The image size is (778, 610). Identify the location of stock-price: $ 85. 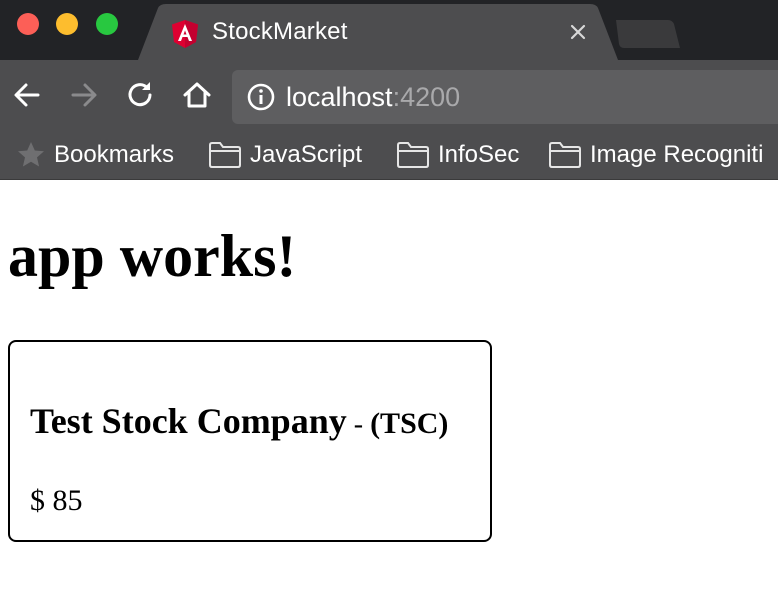
(56, 500).